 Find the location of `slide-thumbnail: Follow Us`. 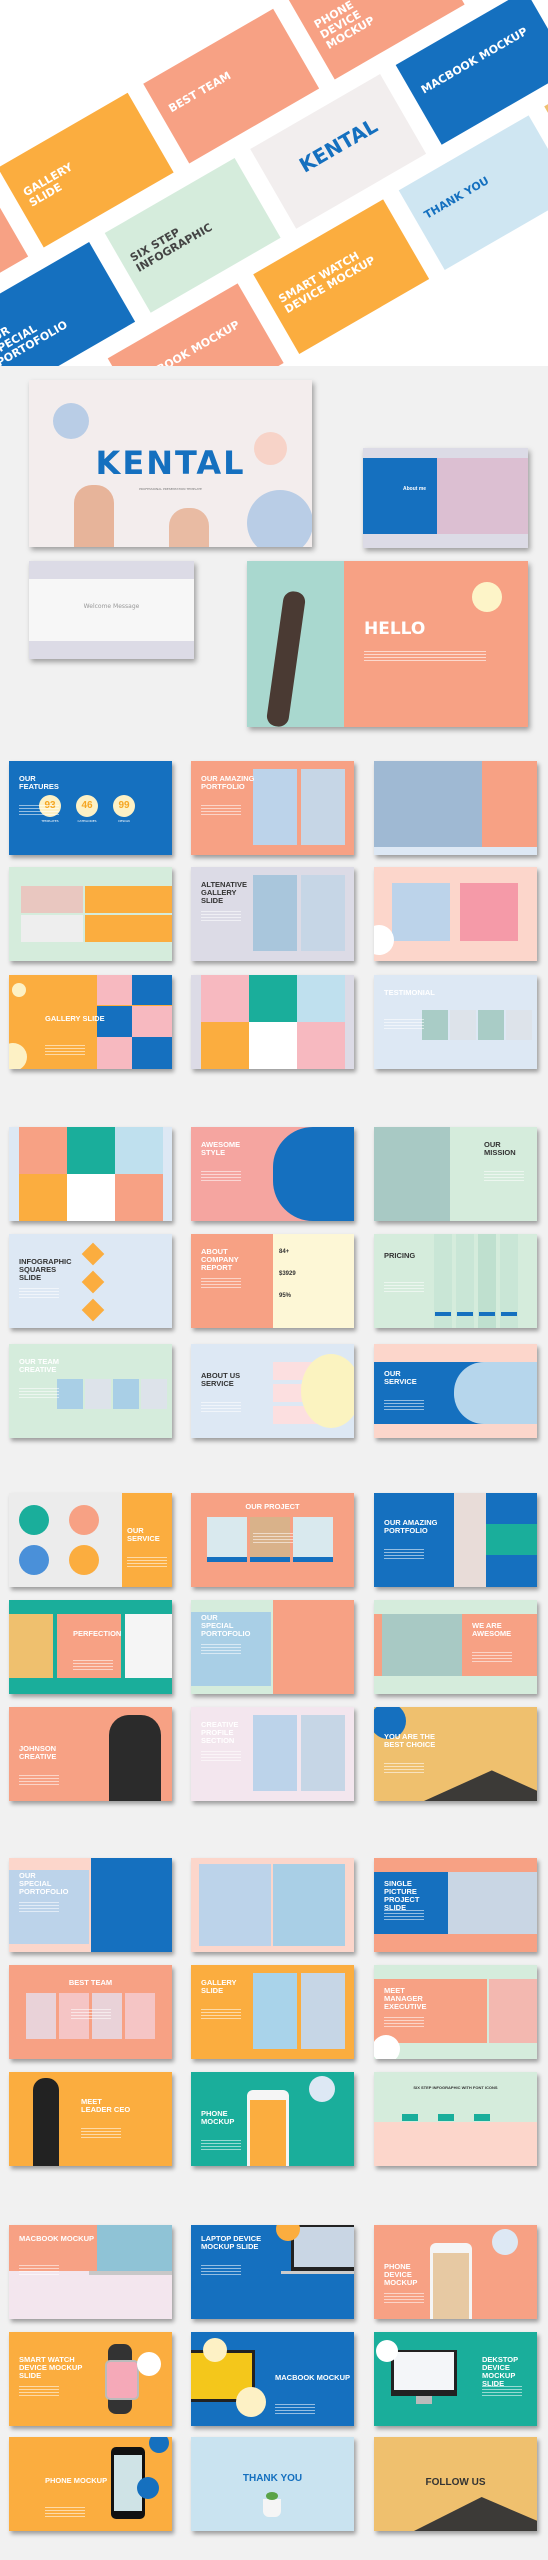

slide-thumbnail: Follow Us is located at coordinates (455, 2484).